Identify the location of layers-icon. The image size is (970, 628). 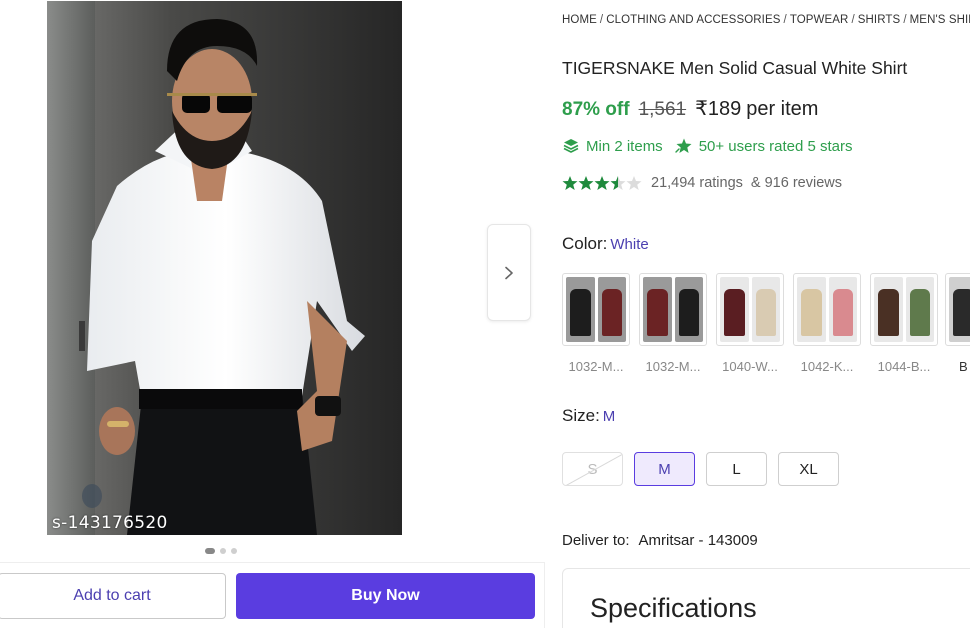
(571, 146).